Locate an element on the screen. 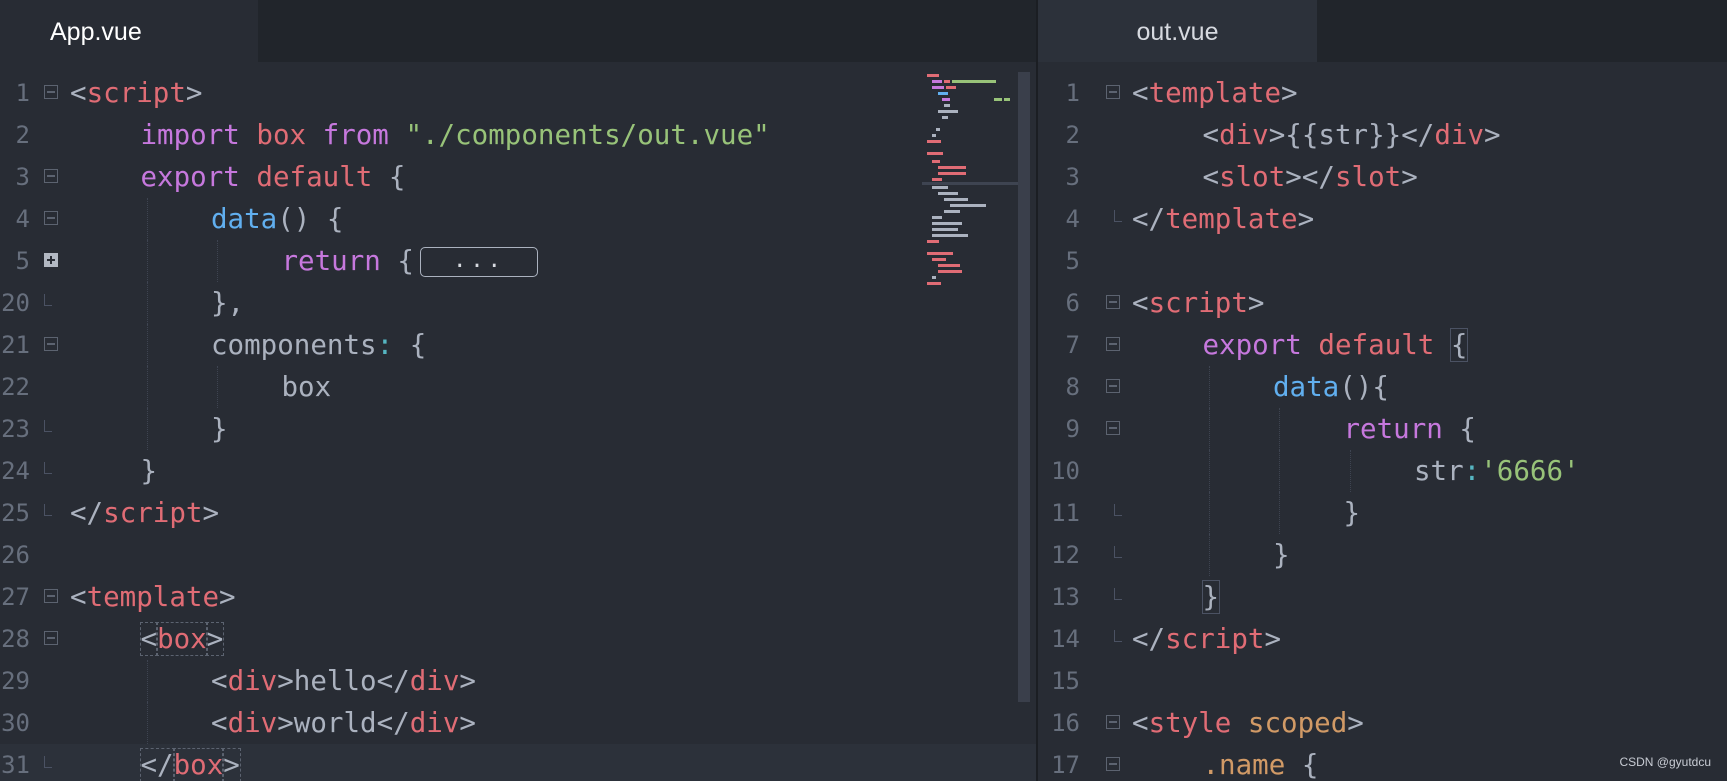 The width and height of the screenshot is (1727, 781). code-line: 8 data(){ is located at coordinates (1382, 387).